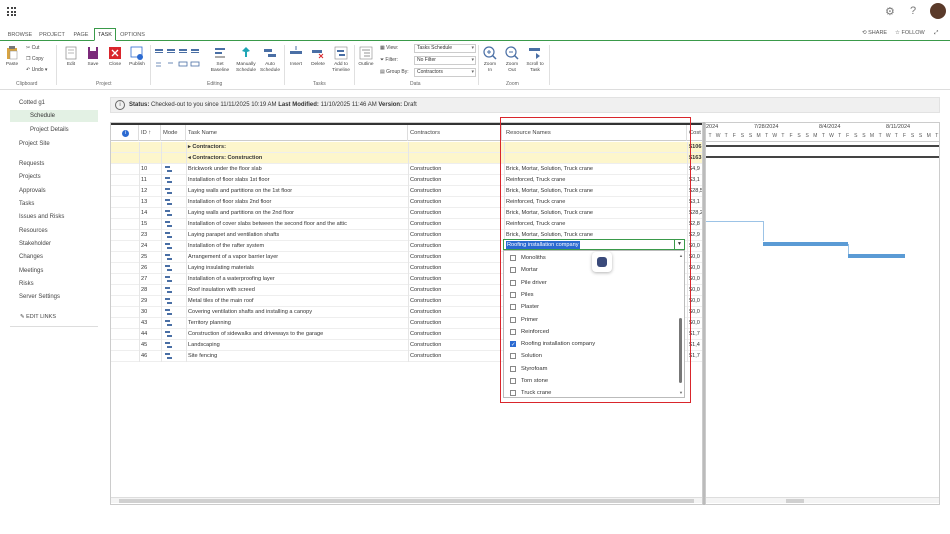  I want to click on cell-id: 11, so click(150, 180).